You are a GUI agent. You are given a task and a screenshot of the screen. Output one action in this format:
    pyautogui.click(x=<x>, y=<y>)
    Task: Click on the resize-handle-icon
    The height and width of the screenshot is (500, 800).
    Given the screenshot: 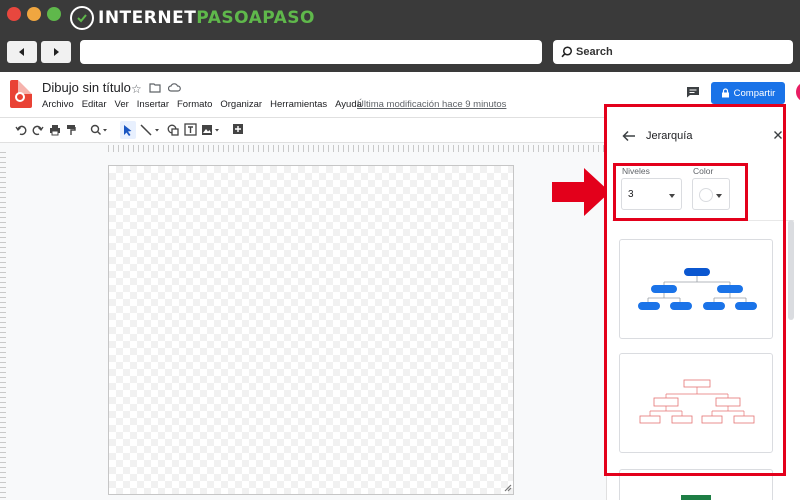 What is the action you would take?
    pyautogui.click(x=507, y=487)
    